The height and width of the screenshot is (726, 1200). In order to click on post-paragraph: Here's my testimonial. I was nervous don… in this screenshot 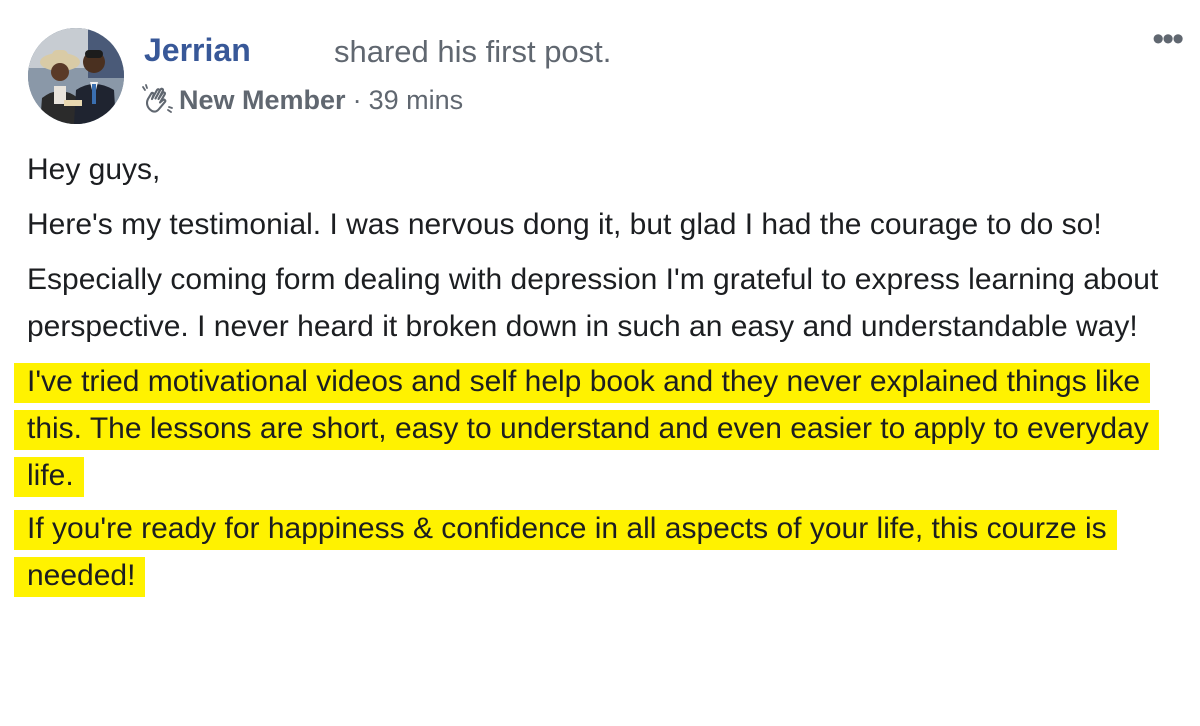, I will do `click(564, 224)`.